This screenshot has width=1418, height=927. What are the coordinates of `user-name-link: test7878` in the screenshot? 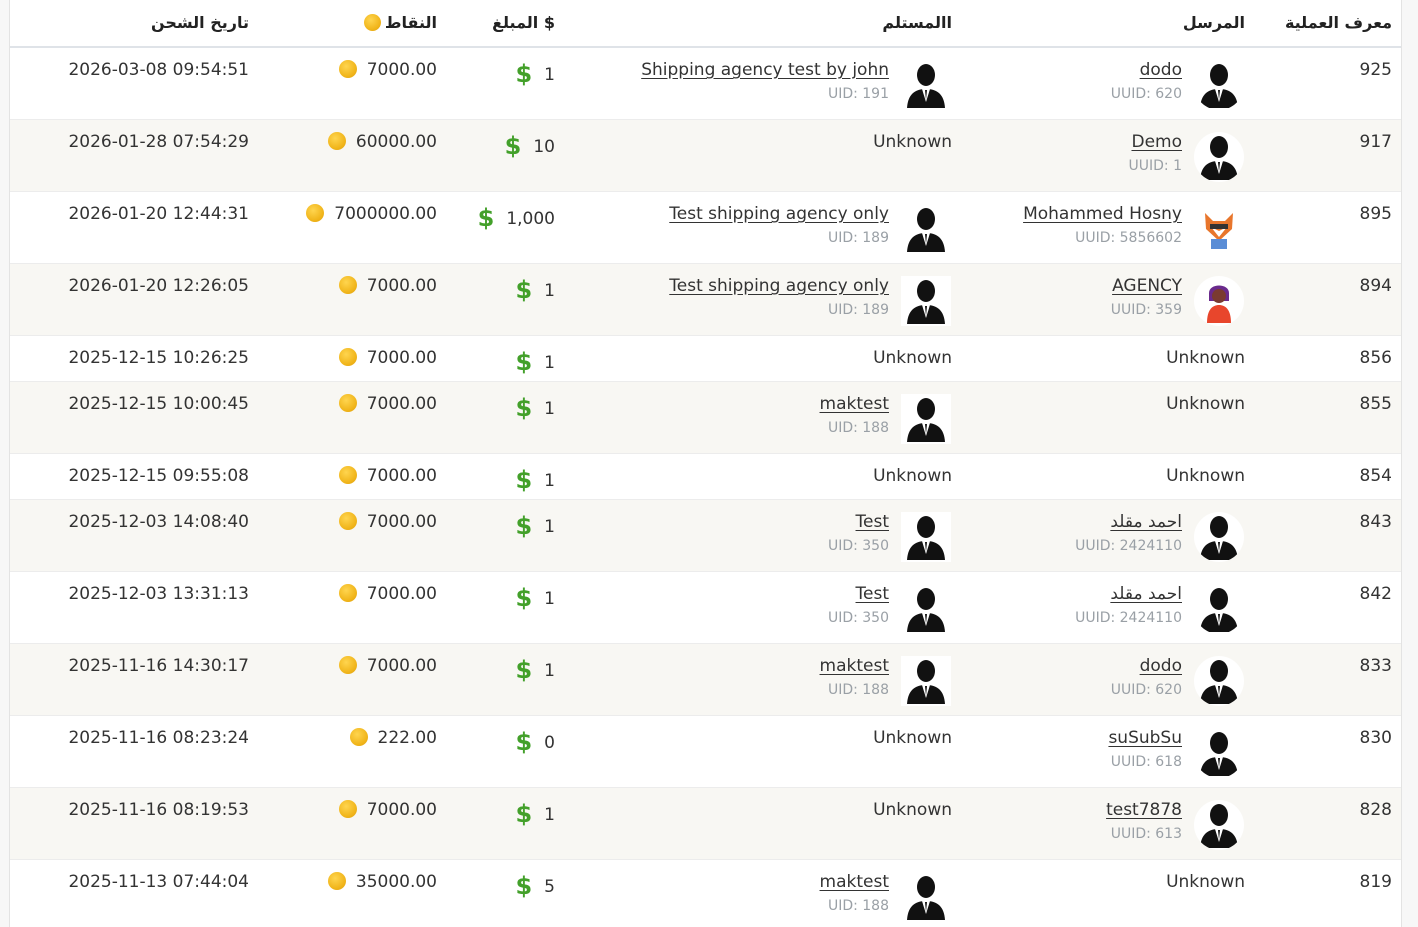 It's located at (1144, 810).